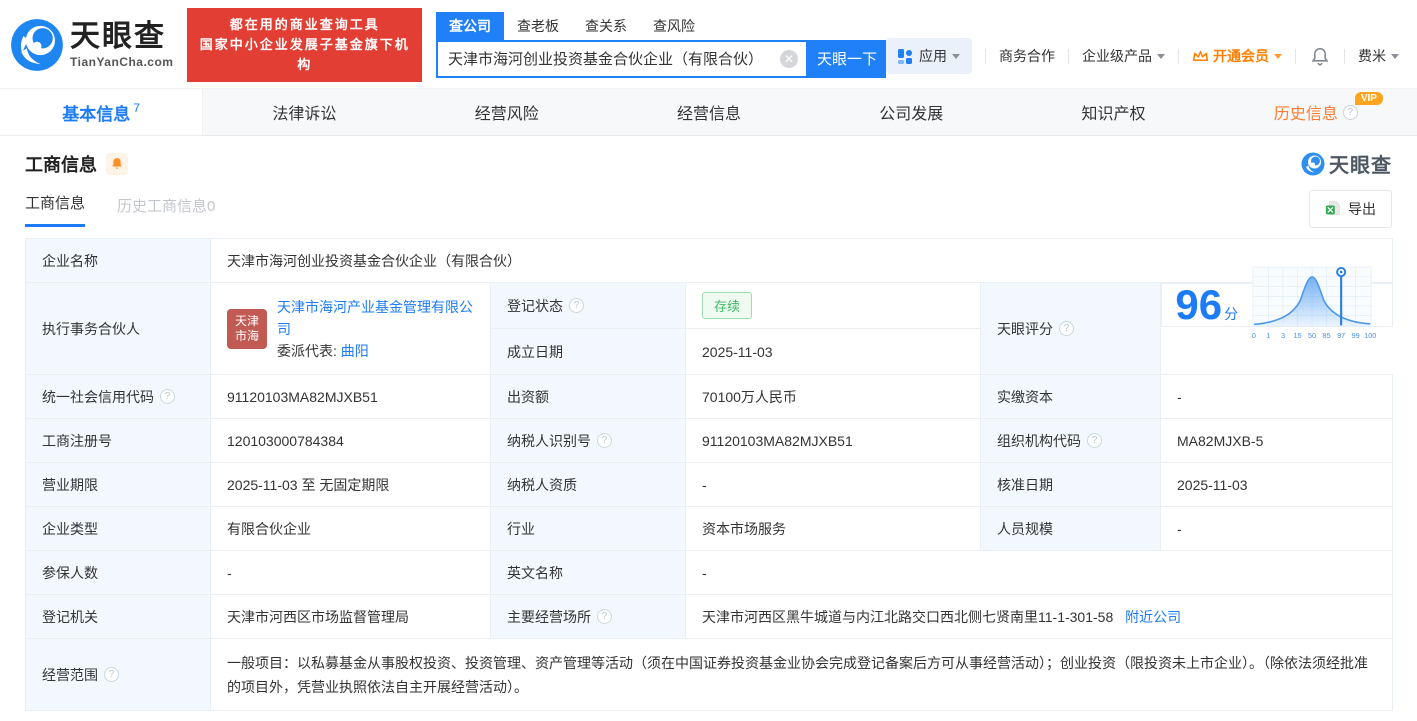  What do you see at coordinates (538, 26) in the screenshot?
I see `search-tab-boss: 查老板` at bounding box center [538, 26].